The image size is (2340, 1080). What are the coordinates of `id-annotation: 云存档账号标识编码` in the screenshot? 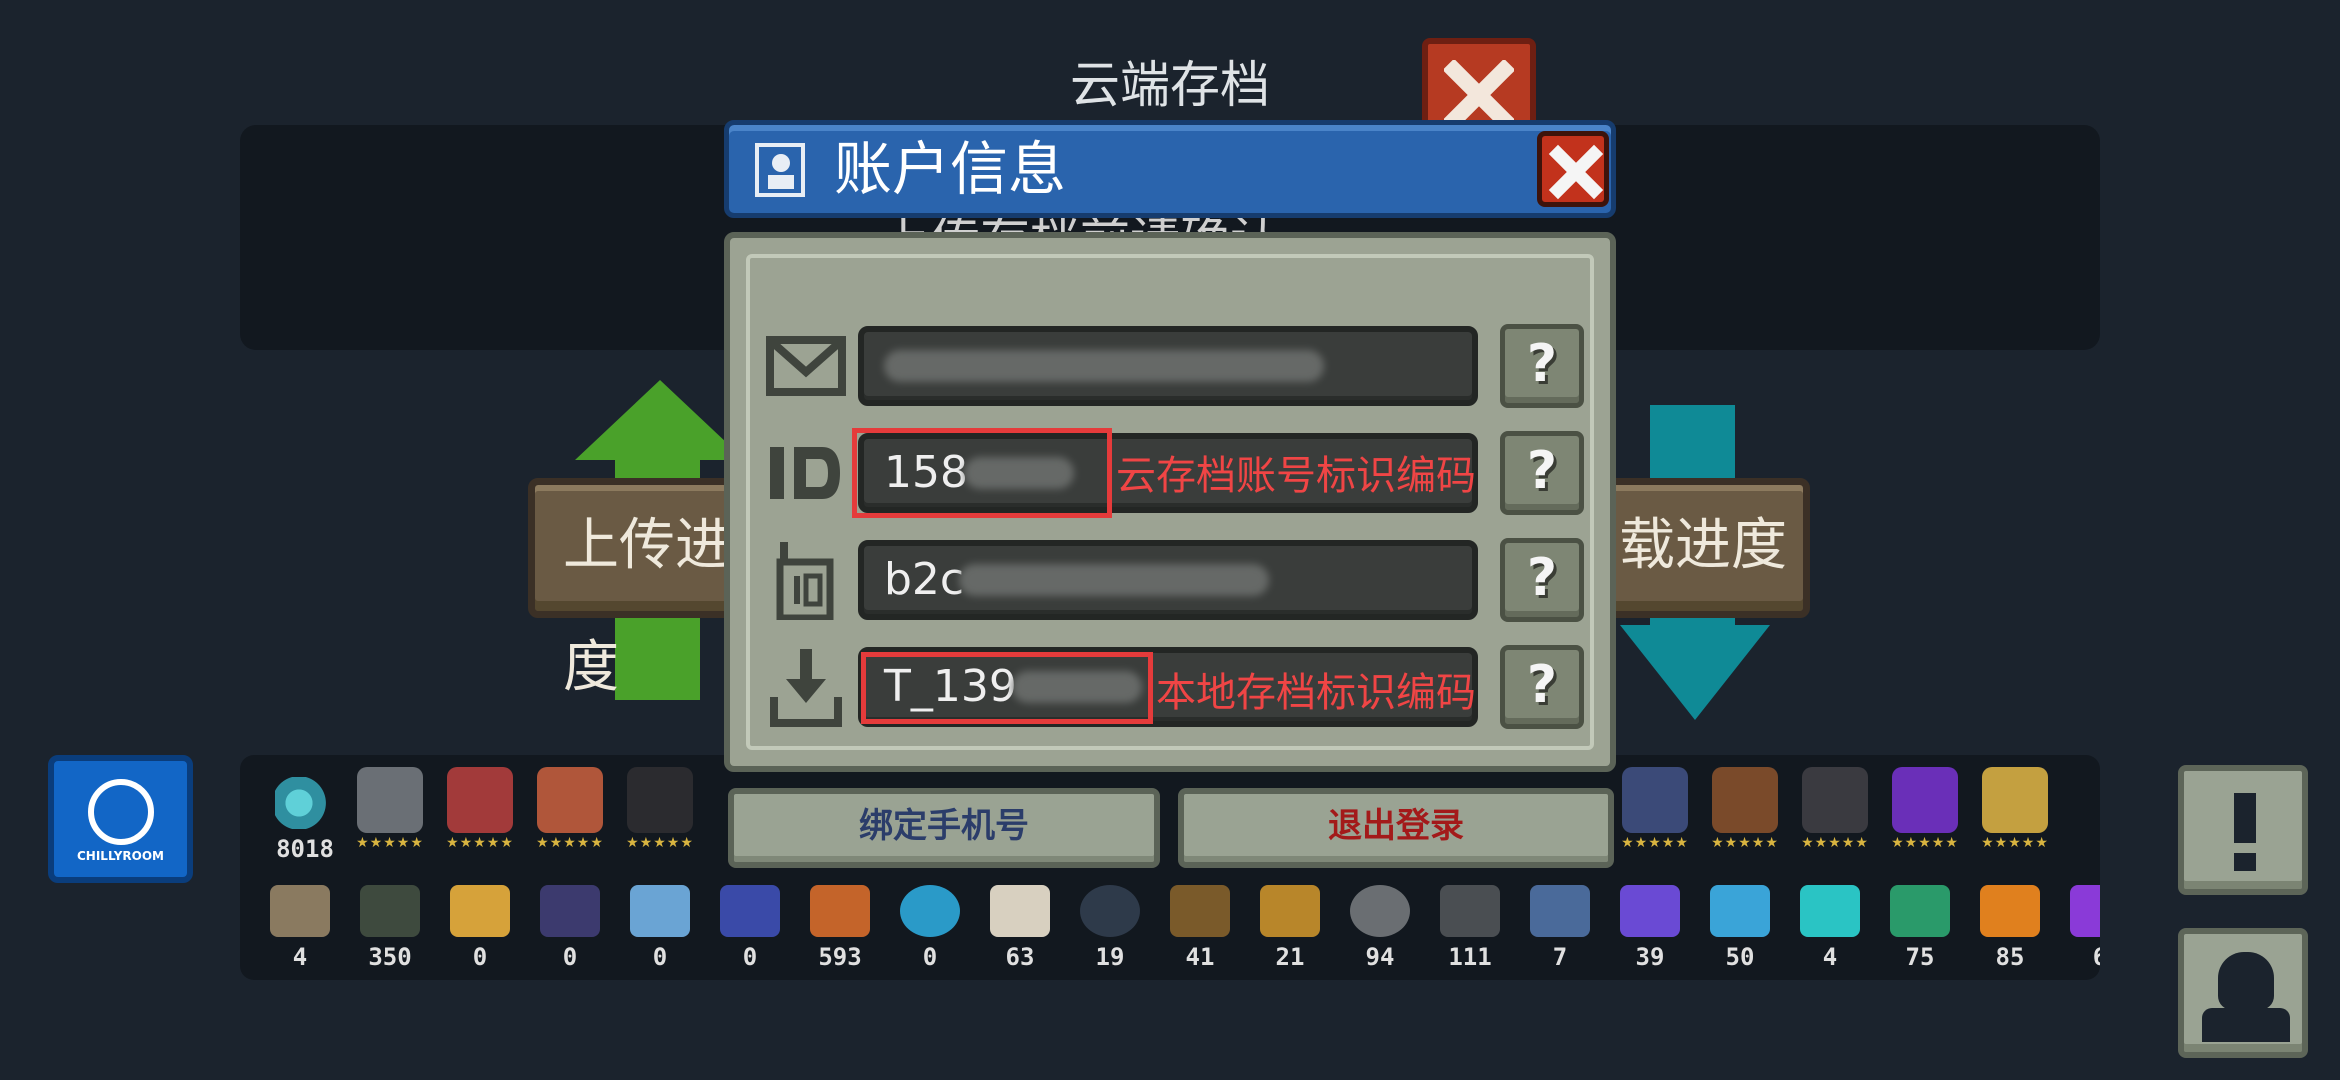 It's located at (1296, 476).